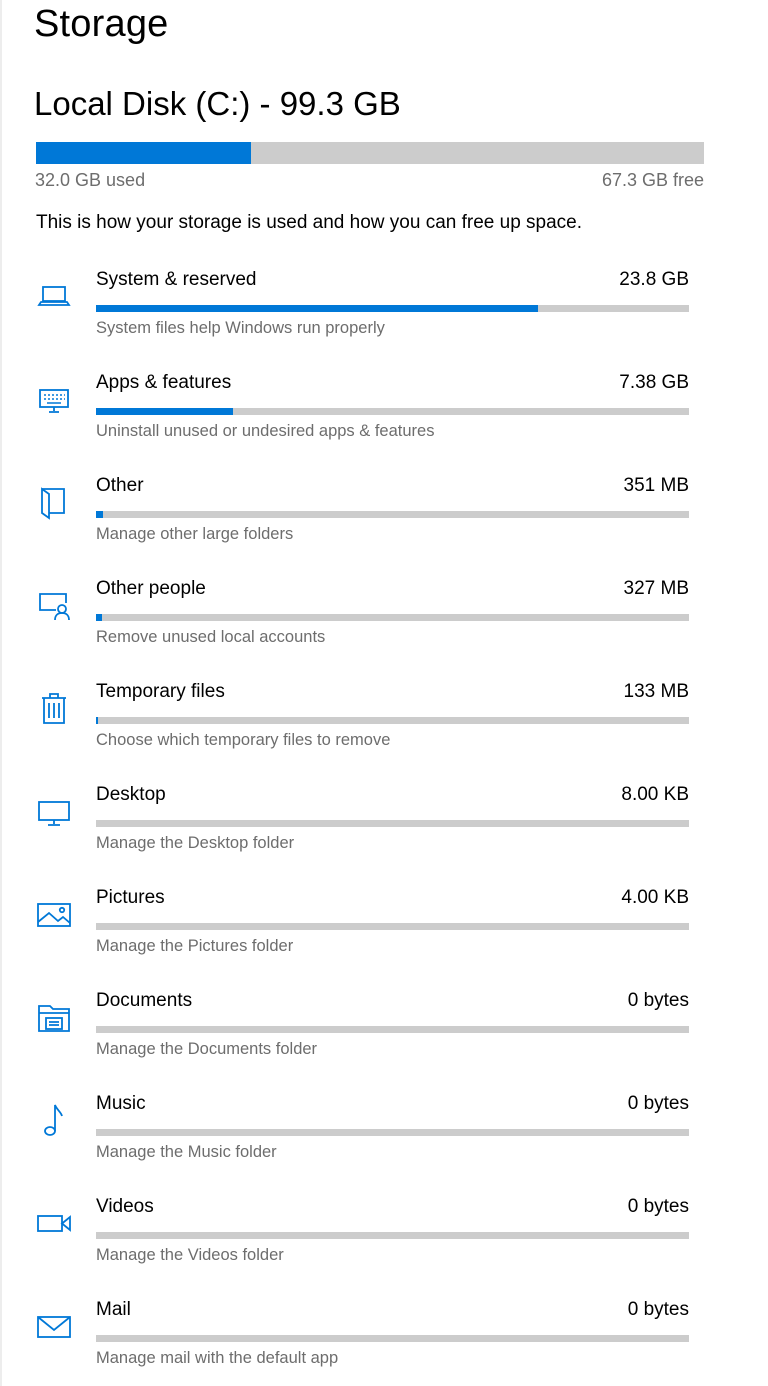 The image size is (768, 1386). I want to click on category-description: Manage the Videos folder, so click(190, 1255).